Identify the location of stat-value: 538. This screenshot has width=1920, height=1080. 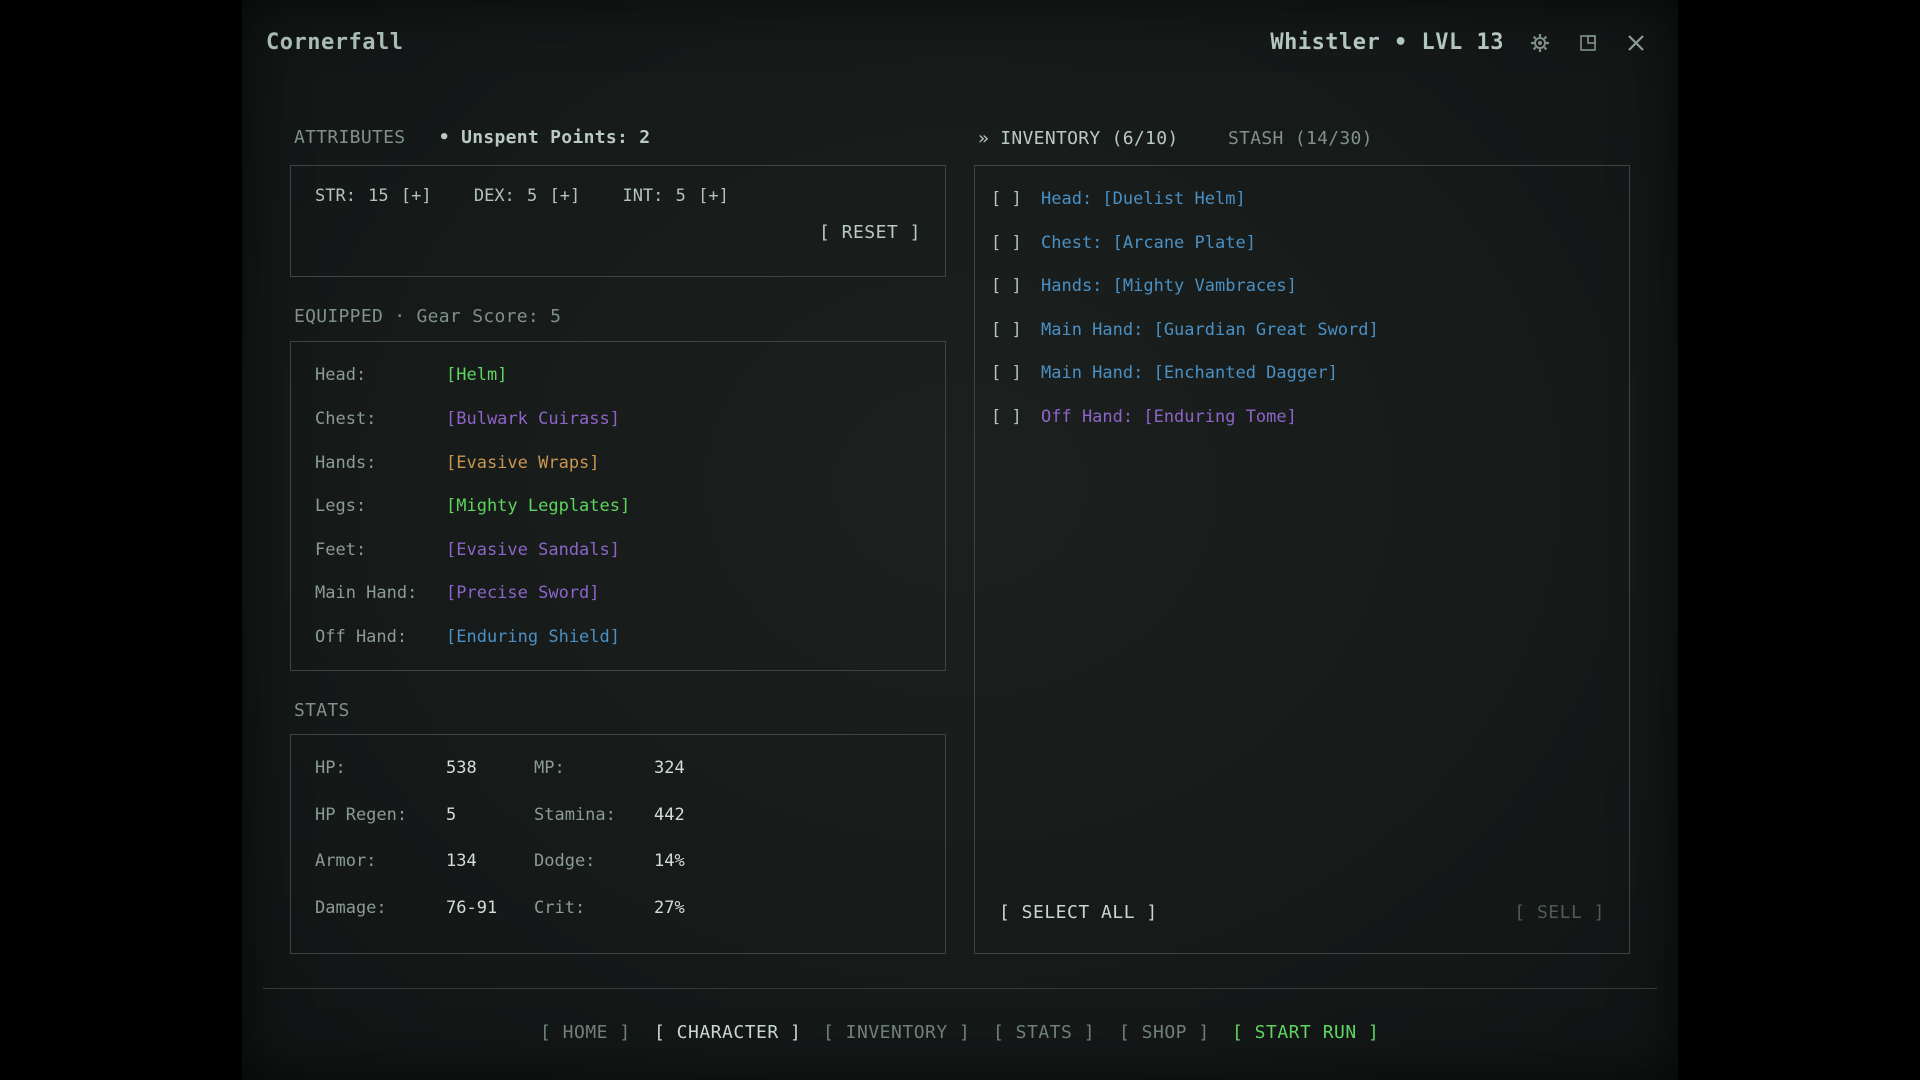
(461, 768).